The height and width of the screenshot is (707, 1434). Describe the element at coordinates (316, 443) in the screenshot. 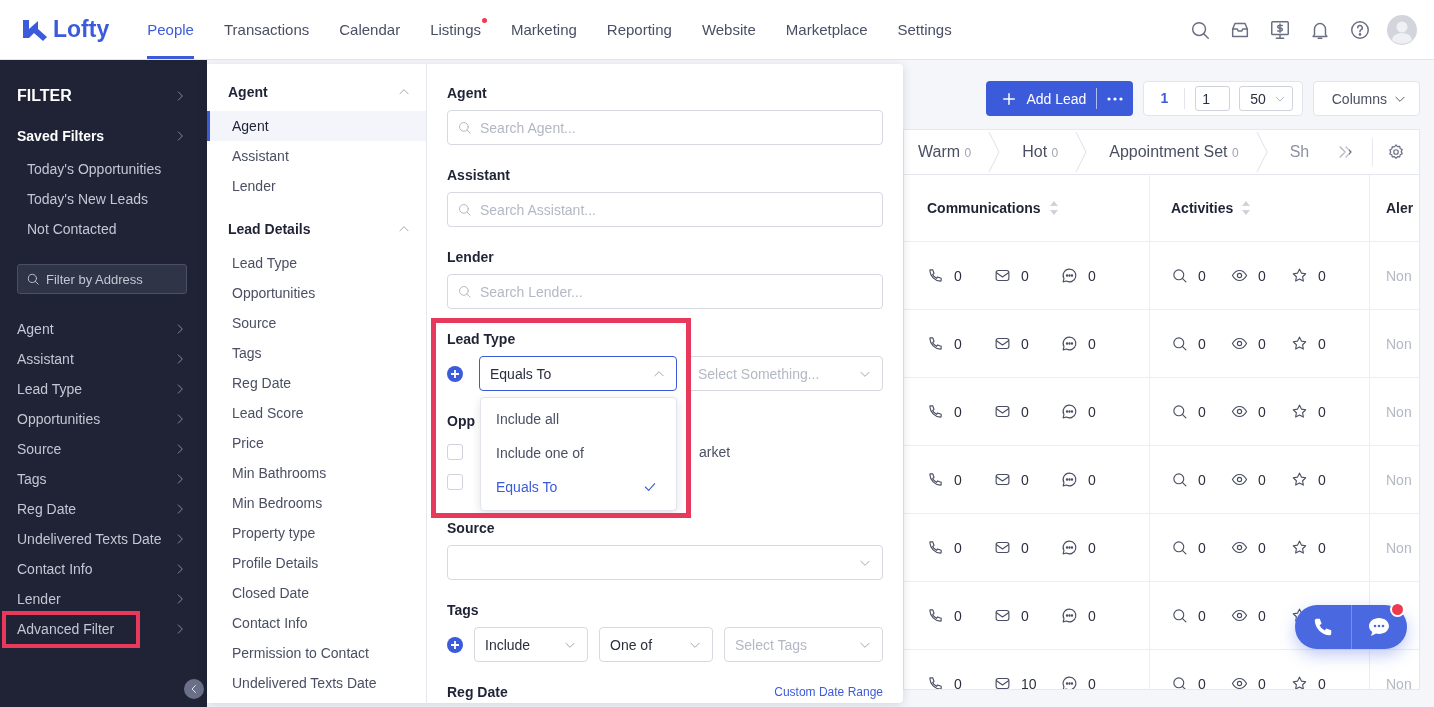

I see `category-item: Price` at that location.